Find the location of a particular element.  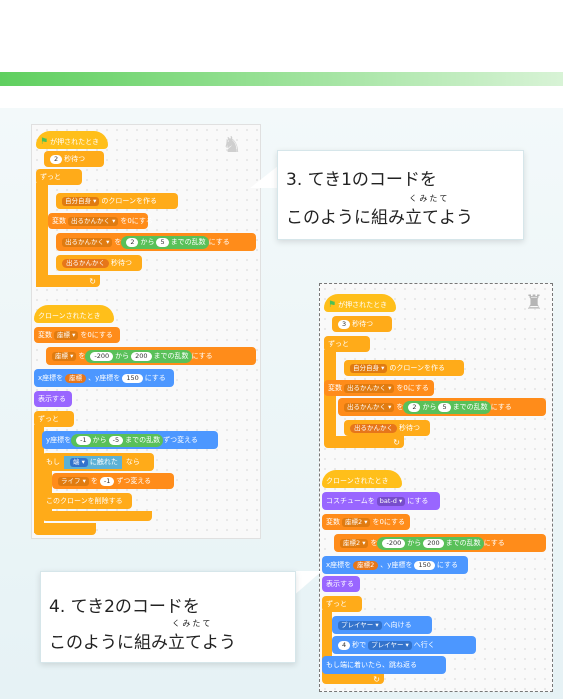

callout-step3: 3. てき1のコードを くみたて このように組み立てよう is located at coordinates (400, 195).